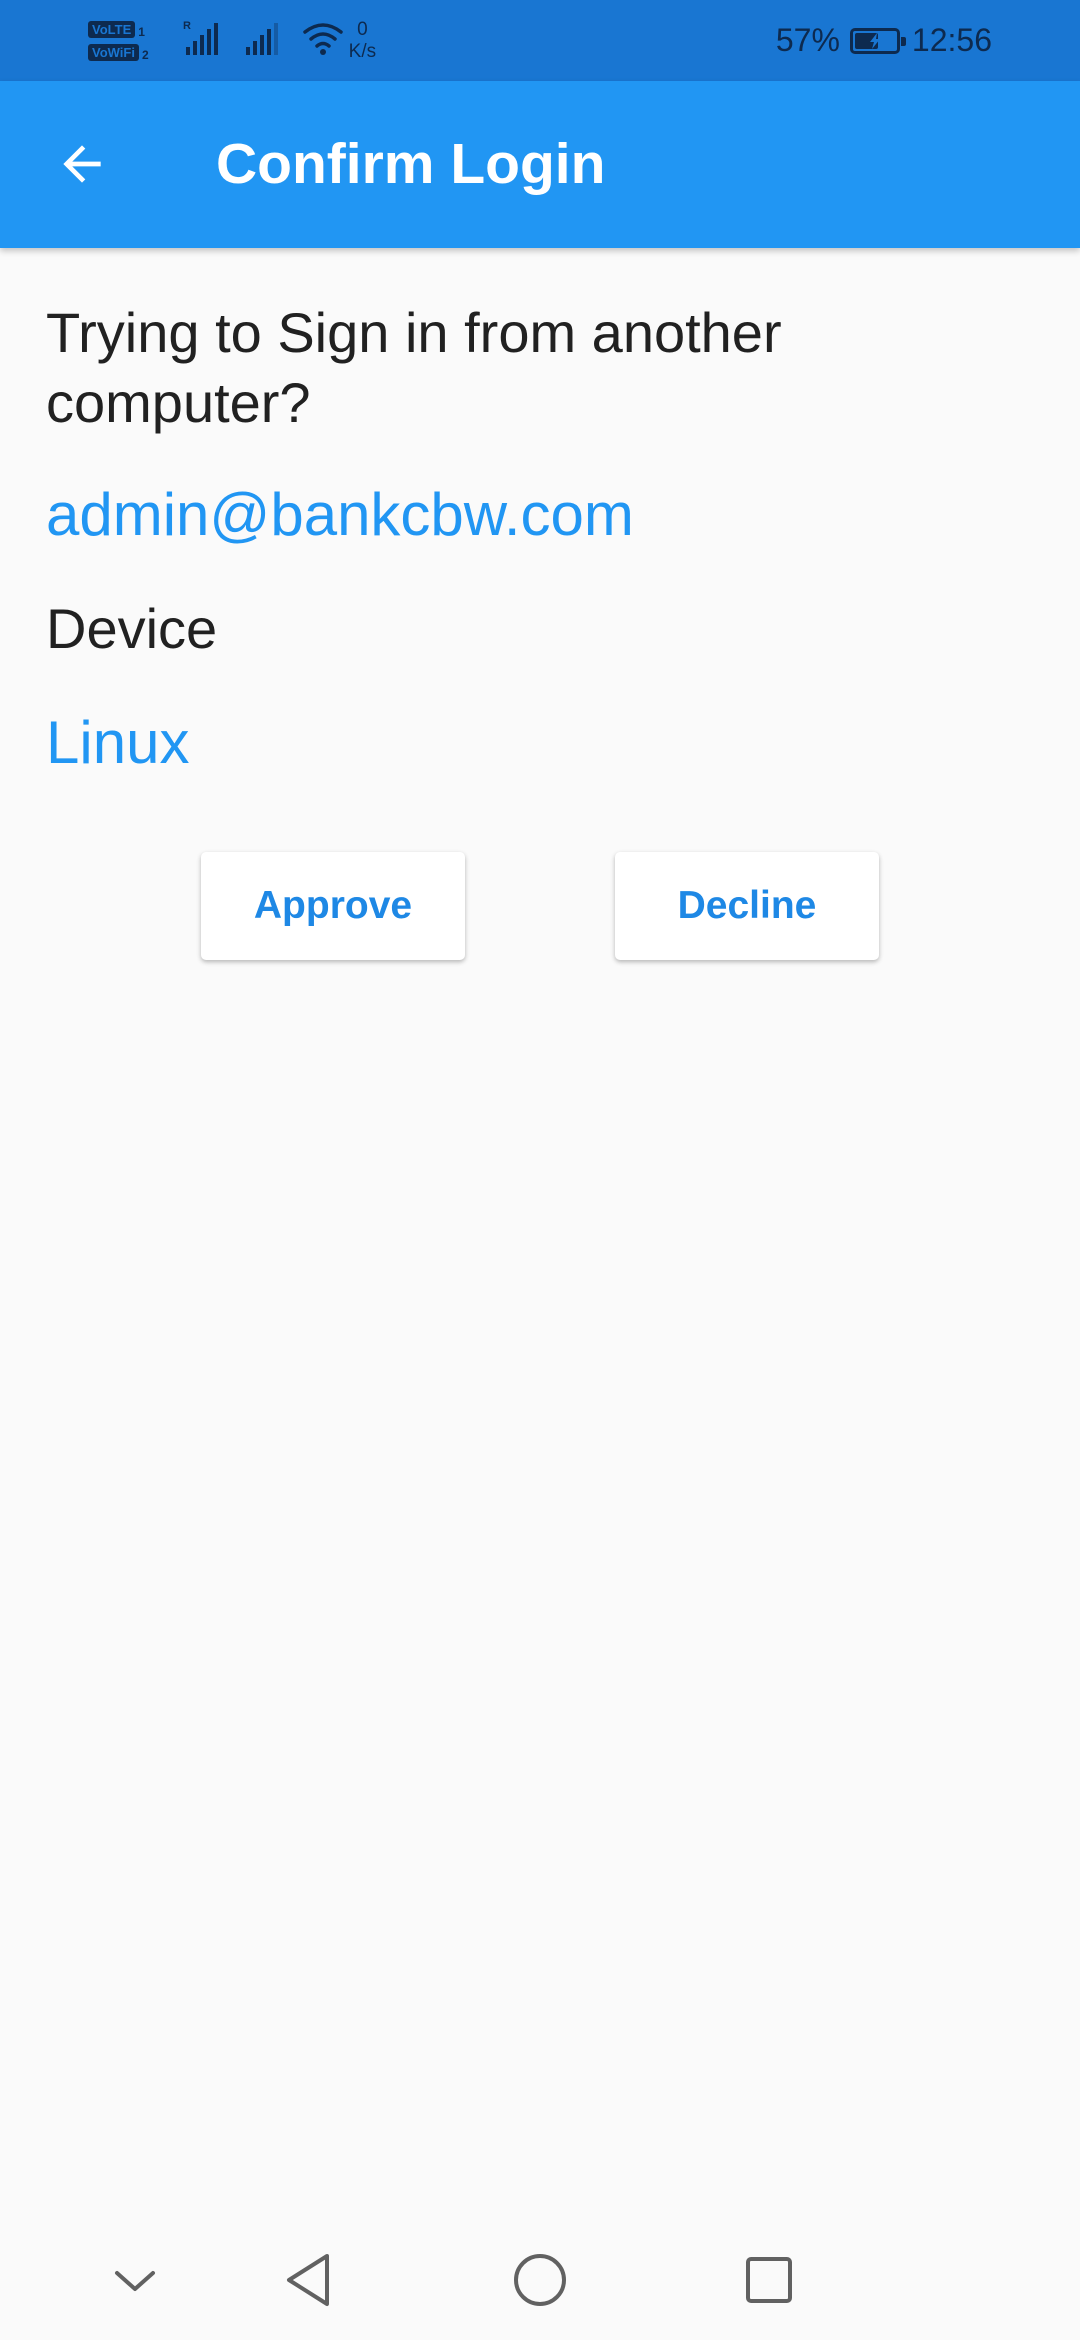 This screenshot has height=2340, width=1080. I want to click on account-email: admin@bankcbw.com, so click(340, 514).